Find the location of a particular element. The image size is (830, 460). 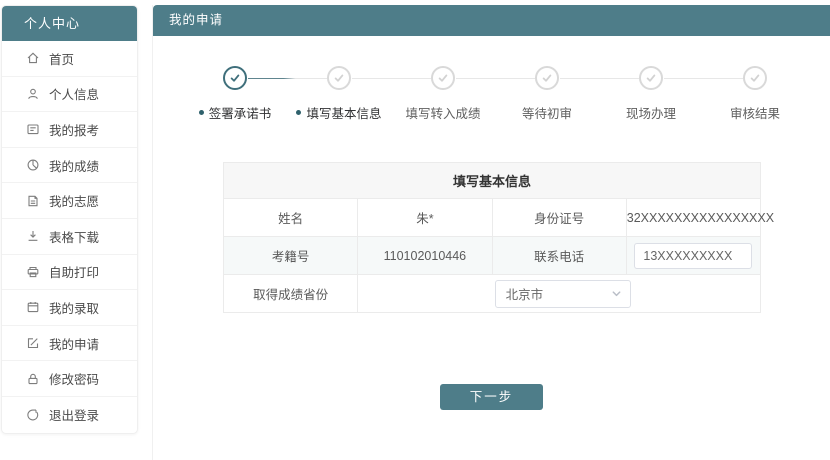

step-label: 填写转入成绩 is located at coordinates (443, 114).